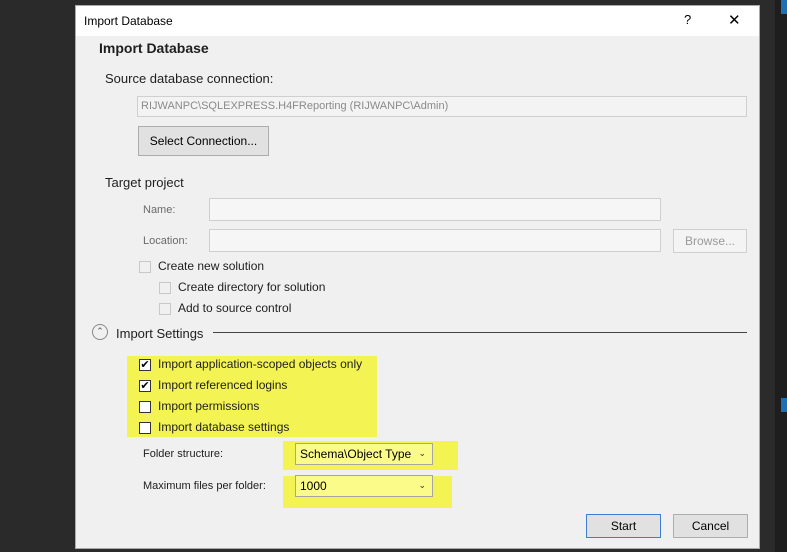  Describe the element at coordinates (128, 21) in the screenshot. I see `dialog-title: Import Database` at that location.